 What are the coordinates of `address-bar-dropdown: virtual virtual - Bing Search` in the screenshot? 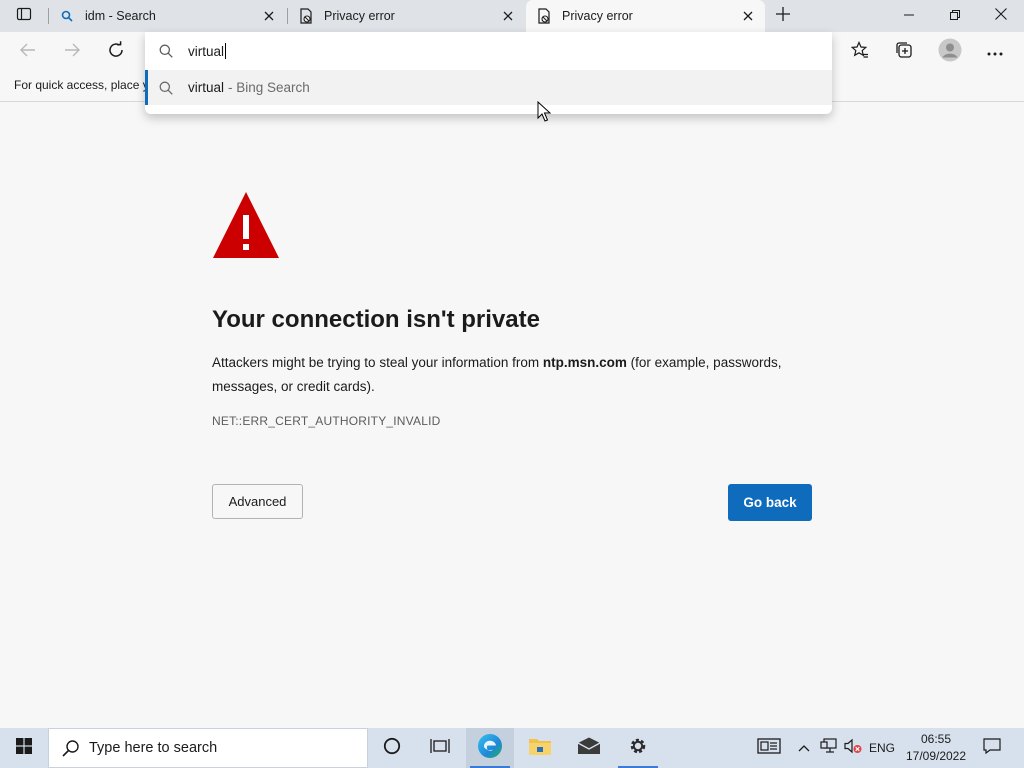 It's located at (488, 73).